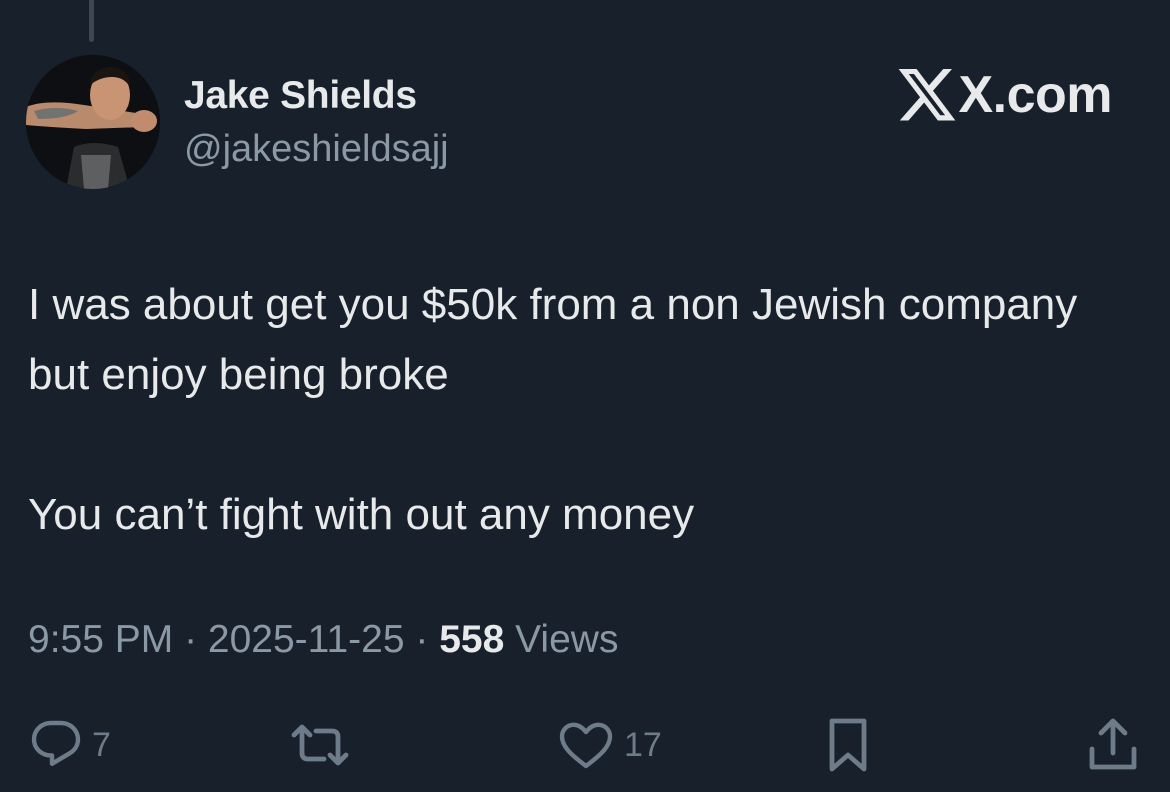 The width and height of the screenshot is (1170, 792). I want to click on tweet-meta: 9:55 PM · 2025-11-25 · 558 Views, so click(323, 640).